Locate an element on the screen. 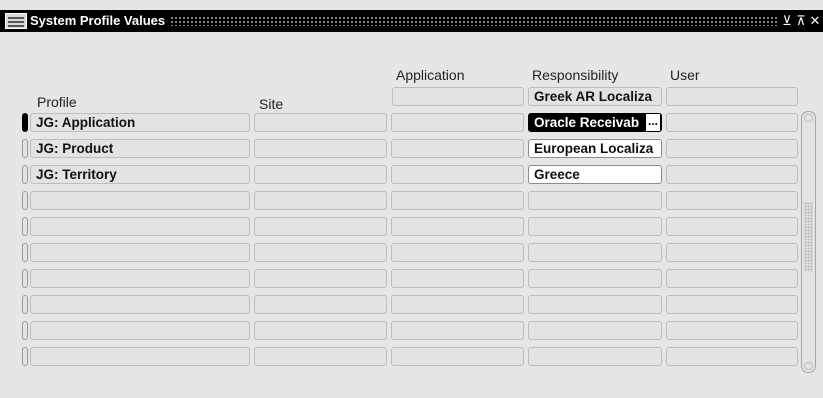 The height and width of the screenshot is (398, 823). scroll-thumb is located at coordinates (808, 237).